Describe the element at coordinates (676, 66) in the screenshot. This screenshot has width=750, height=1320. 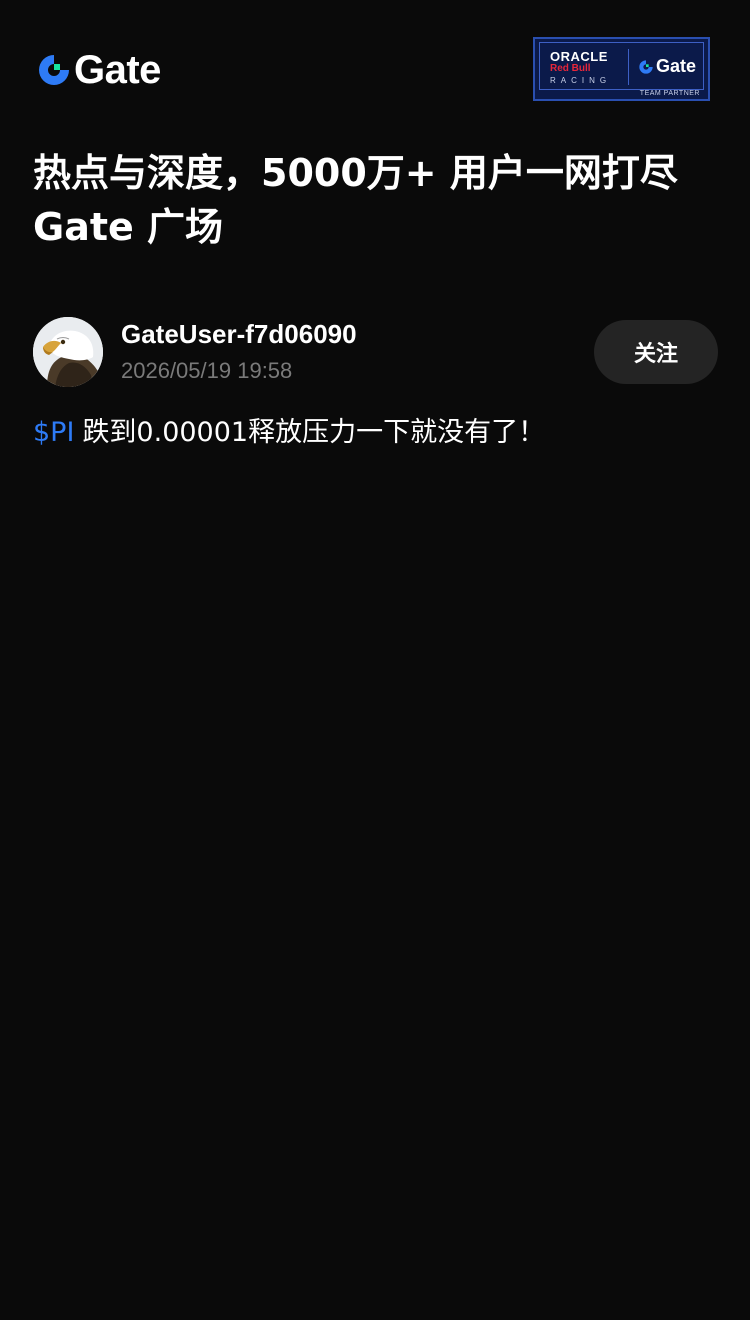
I see `partner-gate-text: Gate` at that location.